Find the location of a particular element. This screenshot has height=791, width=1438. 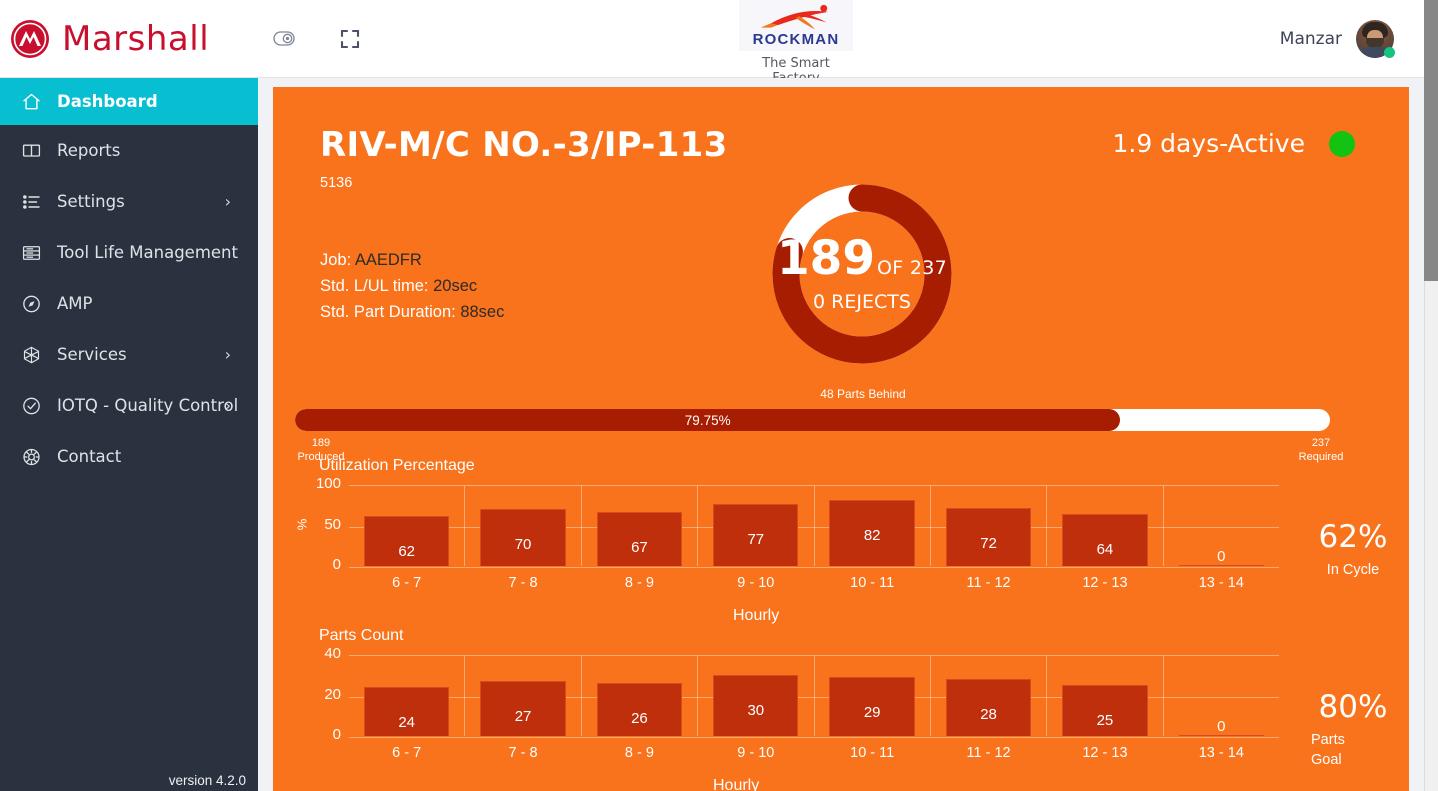

chart-bar-value: 62 is located at coordinates (407, 551).